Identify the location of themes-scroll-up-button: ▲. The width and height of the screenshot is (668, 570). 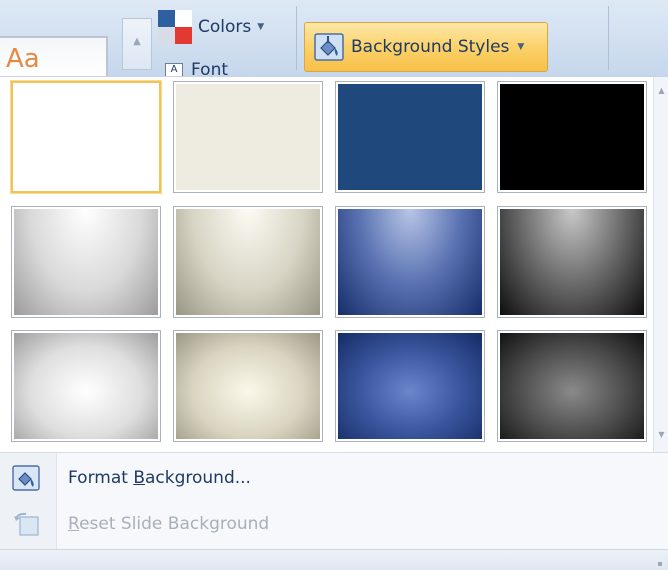
(137, 44).